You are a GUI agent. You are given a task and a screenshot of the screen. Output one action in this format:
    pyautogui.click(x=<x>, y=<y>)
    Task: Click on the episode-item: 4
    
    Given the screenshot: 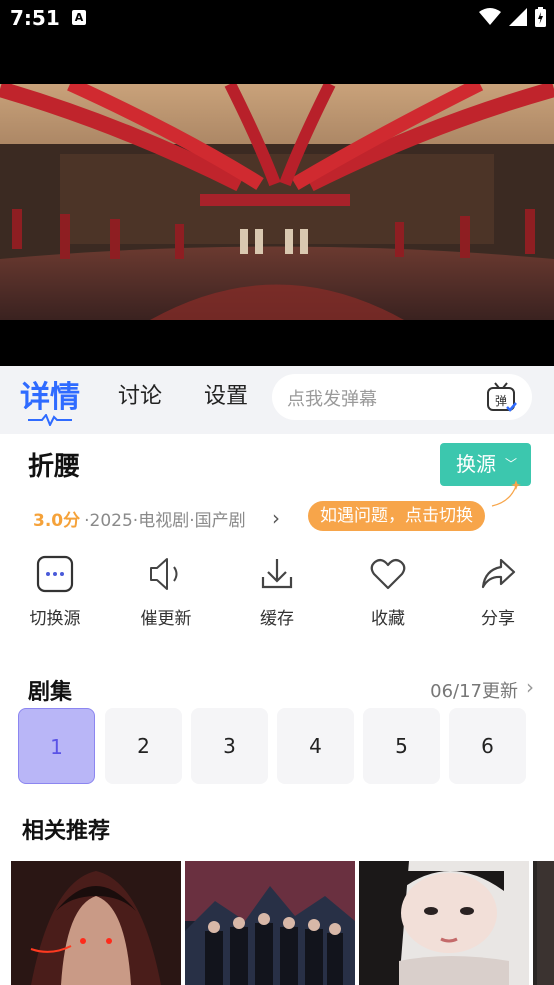 What is the action you would take?
    pyautogui.click(x=315, y=746)
    